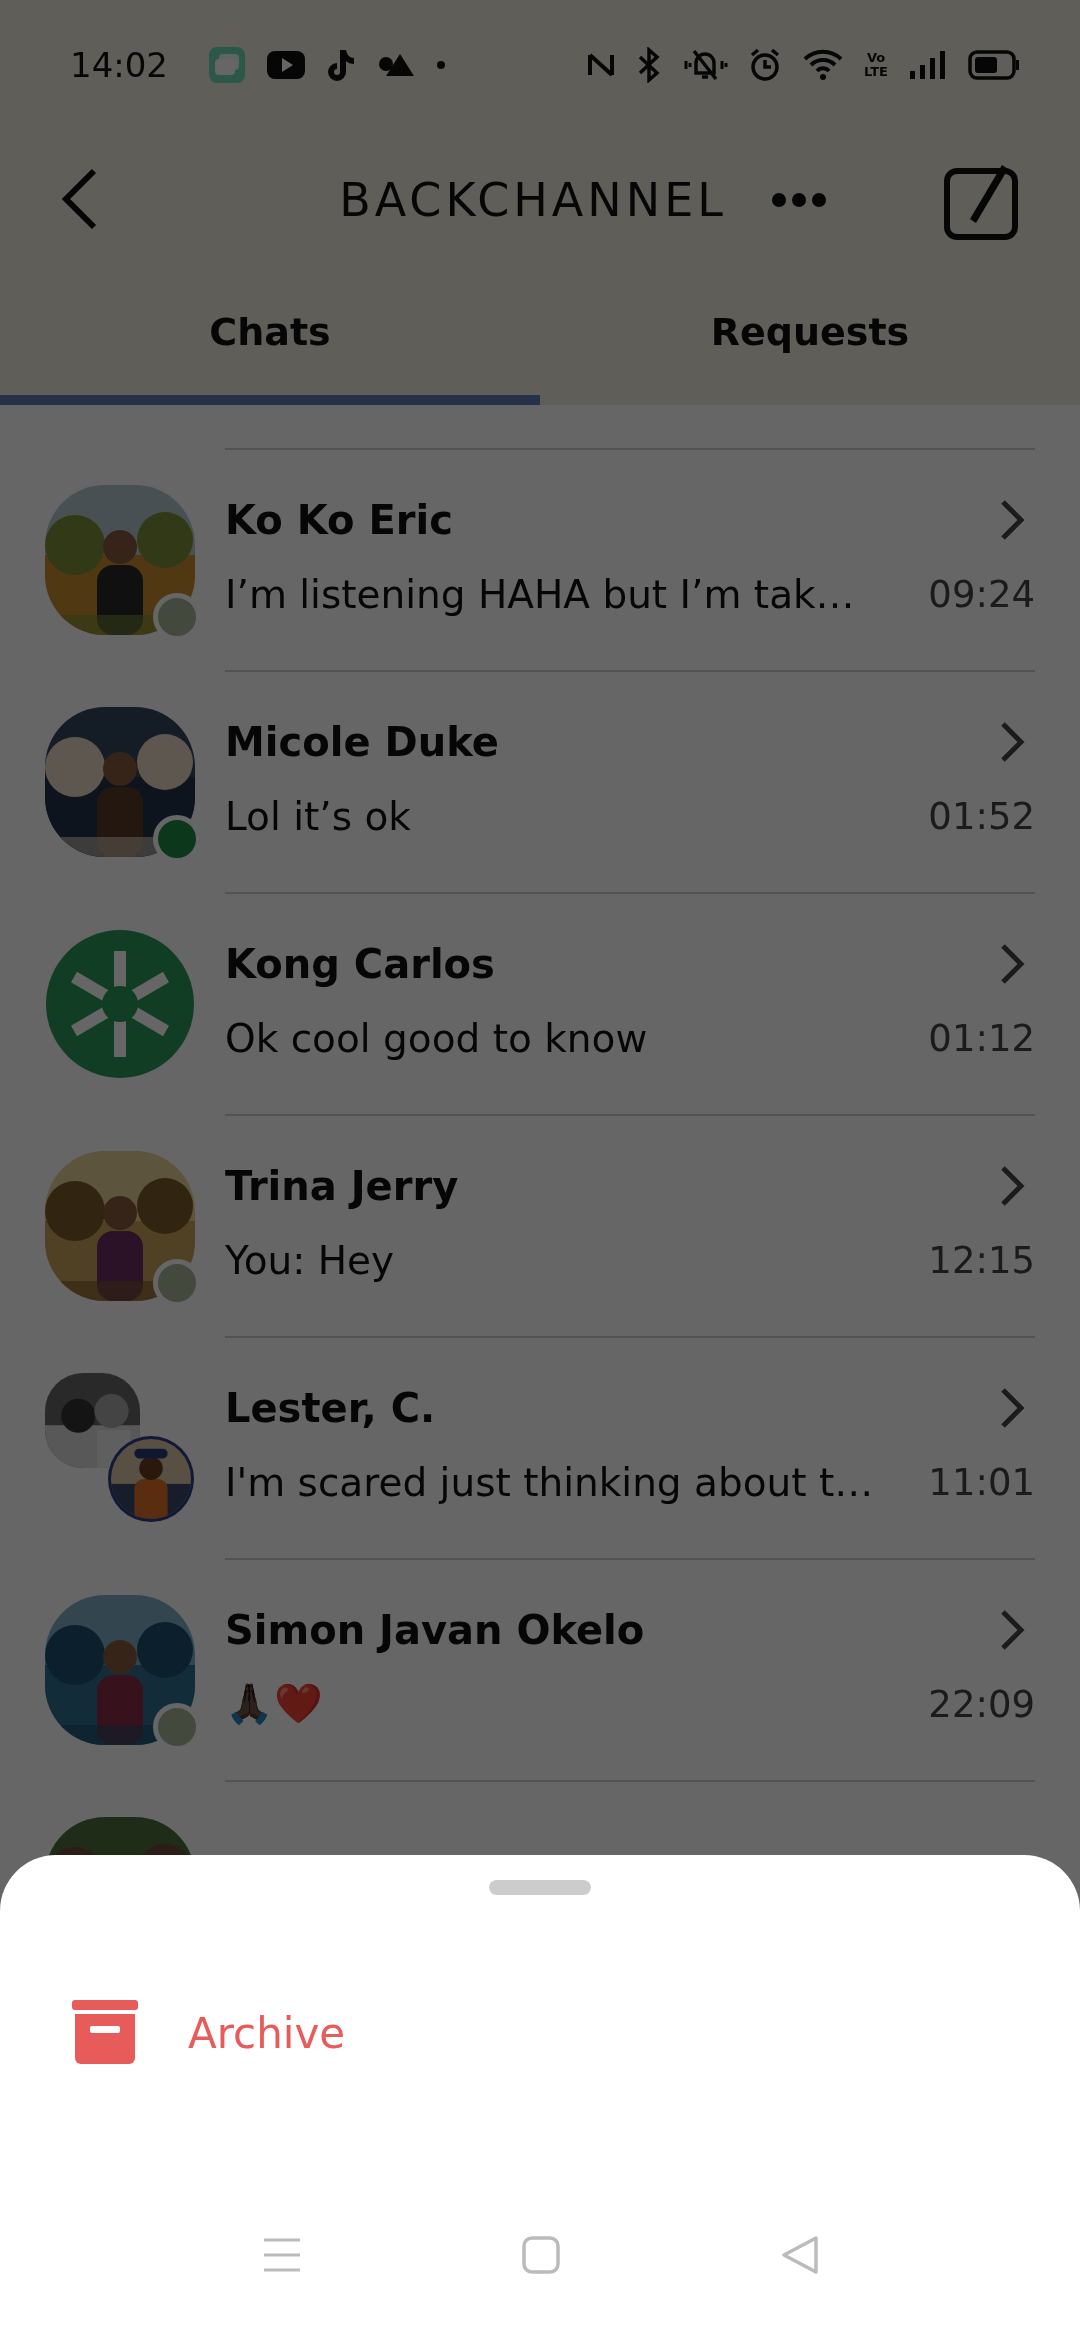 The image size is (1080, 2340). Describe the element at coordinates (360, 964) in the screenshot. I see `contact-name: Kong Carlos` at that location.